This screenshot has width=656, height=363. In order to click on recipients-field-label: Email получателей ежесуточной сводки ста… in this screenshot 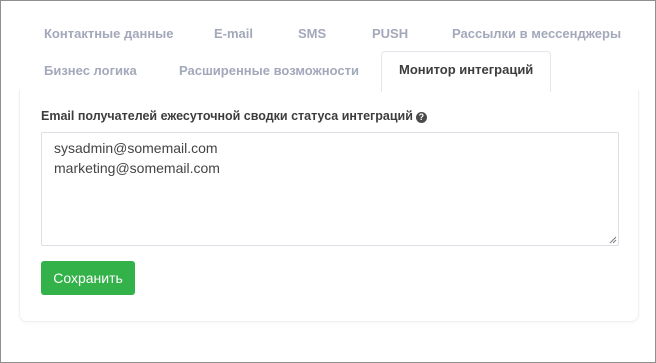, I will do `click(234, 116)`.